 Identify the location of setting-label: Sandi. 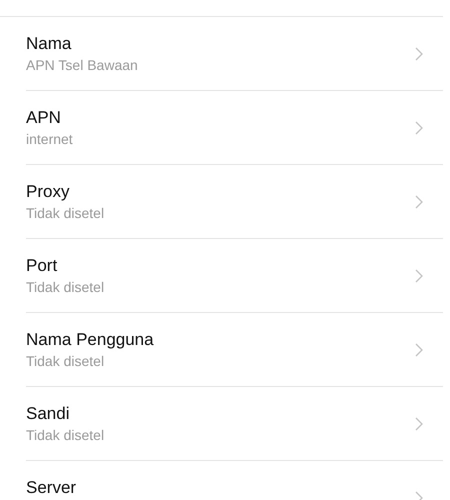
(48, 414).